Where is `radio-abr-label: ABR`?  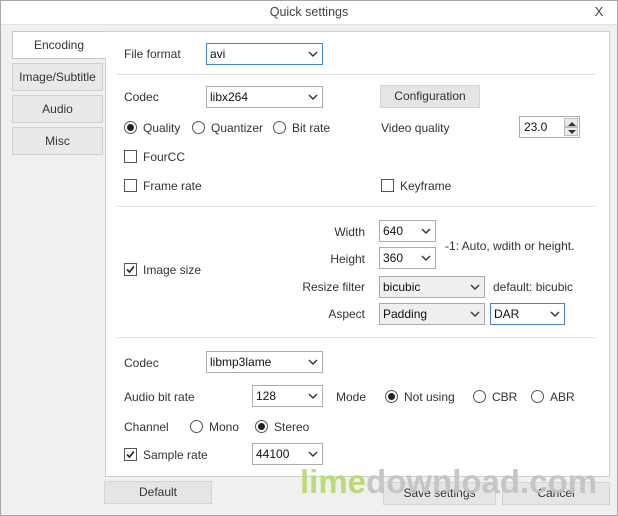
radio-abr-label: ABR is located at coordinates (562, 397).